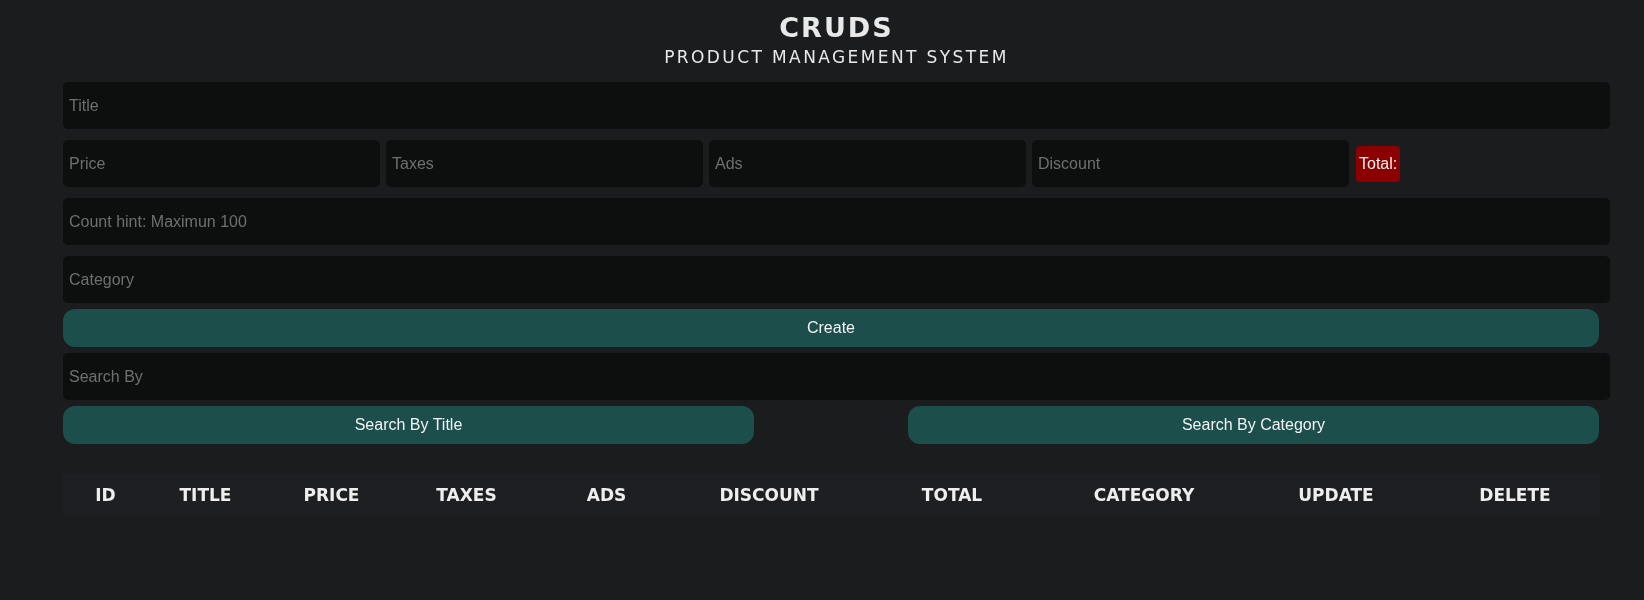 The width and height of the screenshot is (1644, 600). Describe the element at coordinates (831, 328) in the screenshot. I see `create-button: Create` at that location.